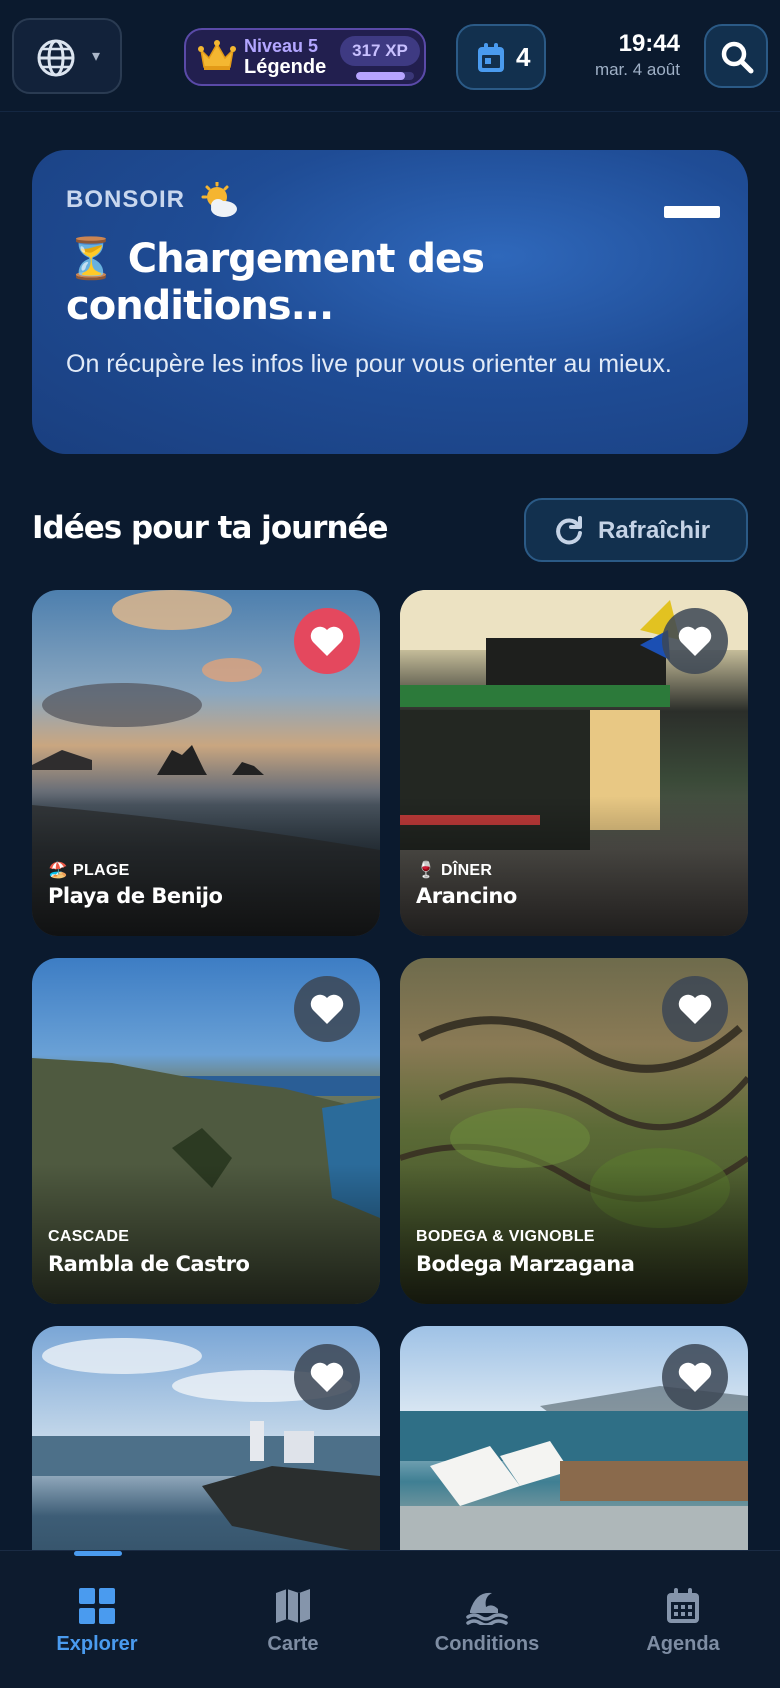  Describe the element at coordinates (390, 1619) in the screenshot. I see `bottom-navigation: Explorer Carte Conditions Agenda` at that location.